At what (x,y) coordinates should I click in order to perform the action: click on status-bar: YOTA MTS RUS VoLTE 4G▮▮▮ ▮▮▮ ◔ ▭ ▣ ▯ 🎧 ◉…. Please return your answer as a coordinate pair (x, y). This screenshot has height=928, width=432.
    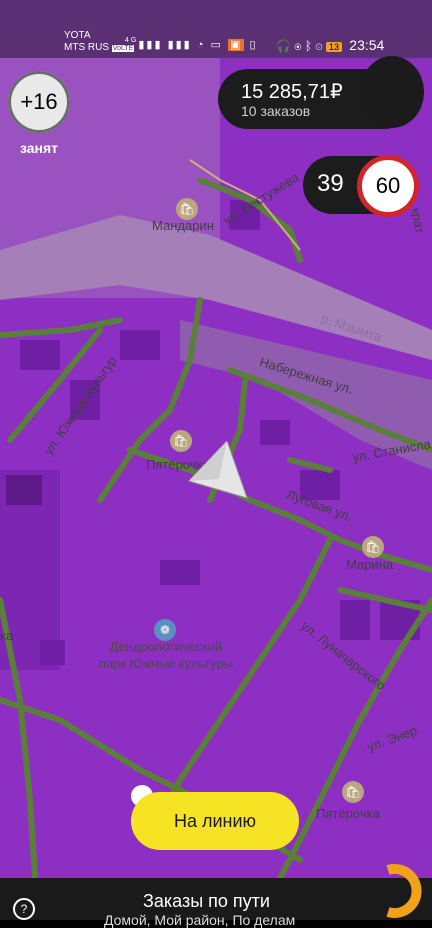
    Looking at the image, I should click on (216, 29).